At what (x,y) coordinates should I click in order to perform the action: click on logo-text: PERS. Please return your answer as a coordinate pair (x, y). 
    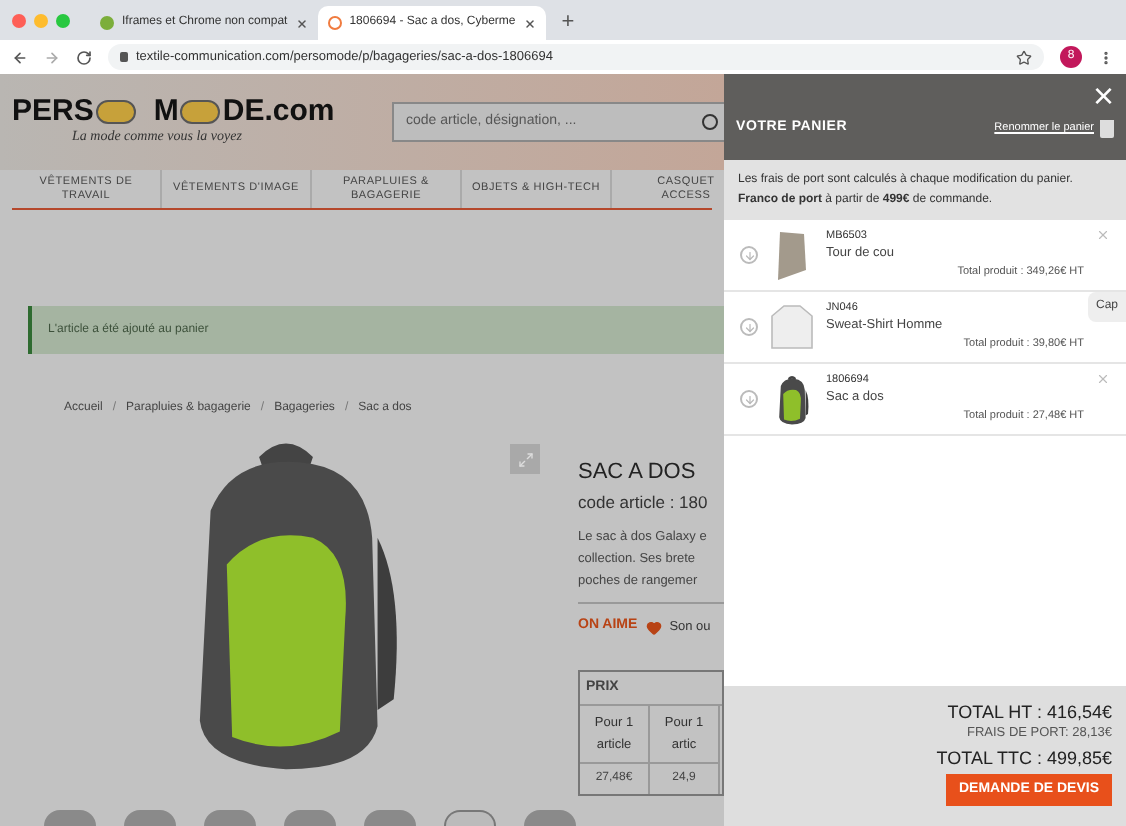
    Looking at the image, I should click on (53, 111).